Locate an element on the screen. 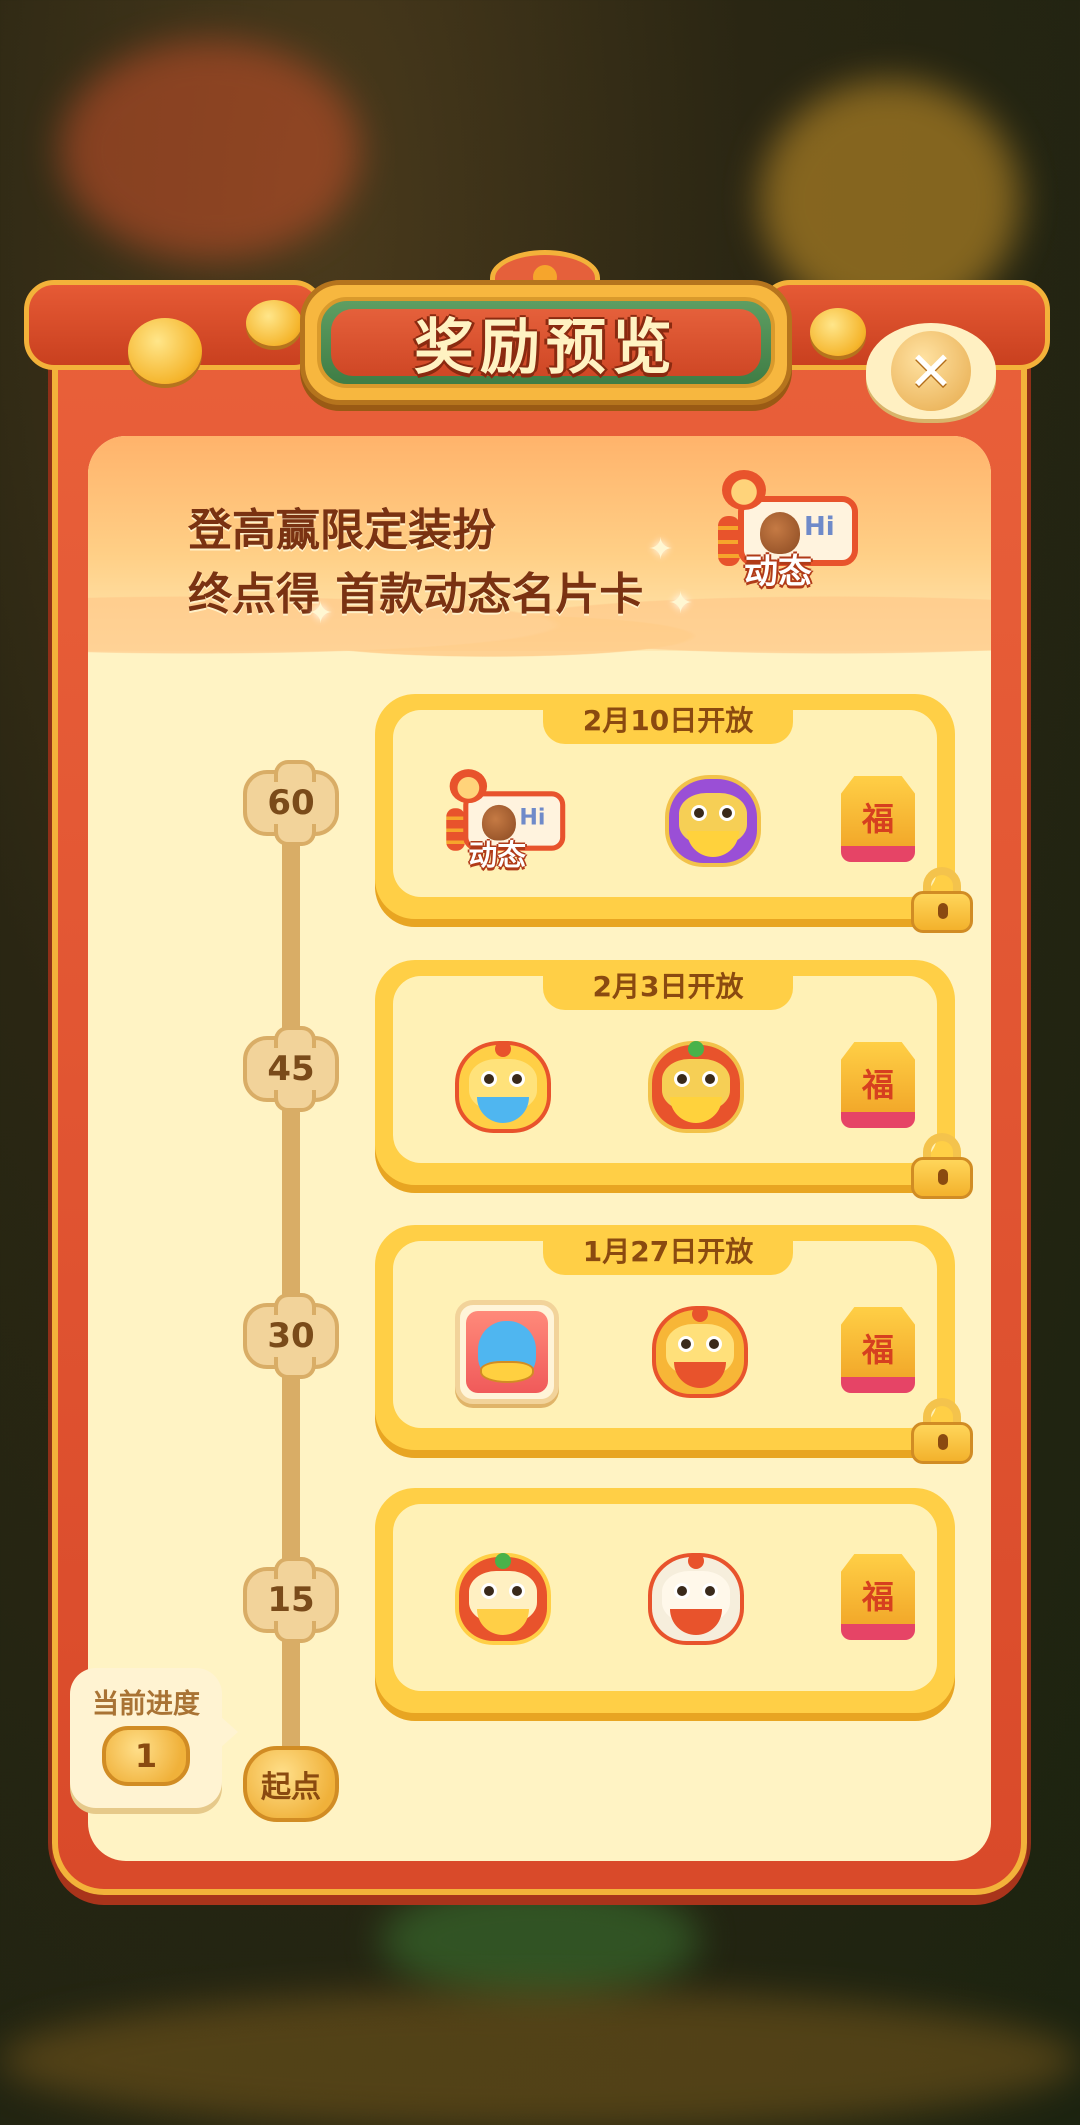  start-node: 起点 is located at coordinates (291, 1784).